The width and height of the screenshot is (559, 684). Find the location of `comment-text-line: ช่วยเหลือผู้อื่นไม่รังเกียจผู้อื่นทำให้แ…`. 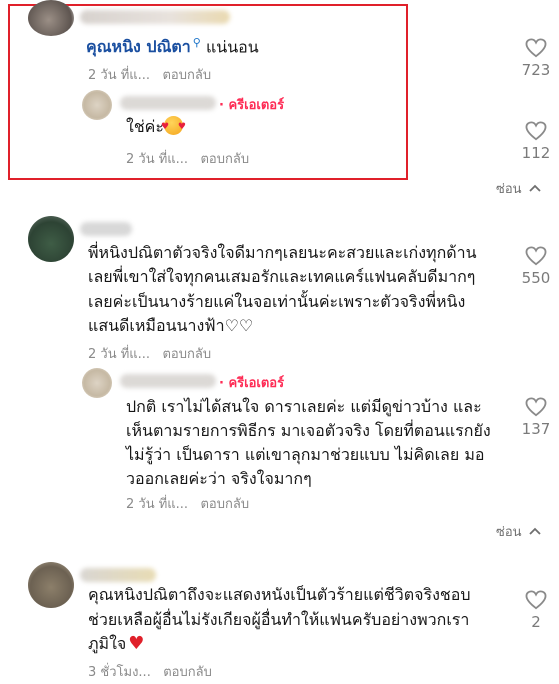

comment-text-line: ช่วยเหลือผู้อื่นไม่รังเกียจผู้อื่นทำให้แ… is located at coordinates (279, 619).